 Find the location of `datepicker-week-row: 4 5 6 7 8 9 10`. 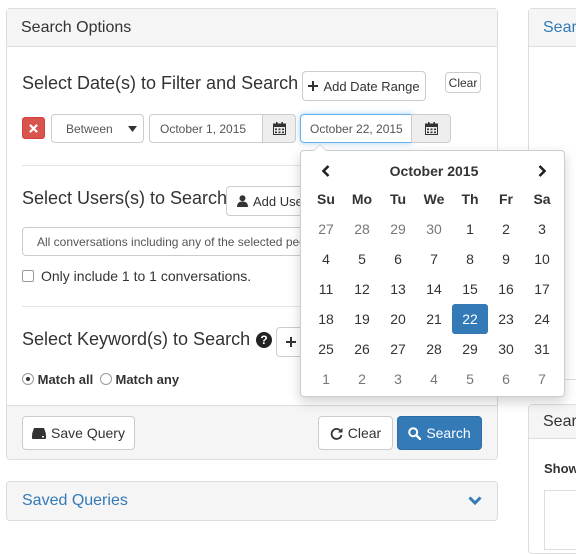

datepicker-week-row: 4 5 6 7 8 9 10 is located at coordinates (434, 259).